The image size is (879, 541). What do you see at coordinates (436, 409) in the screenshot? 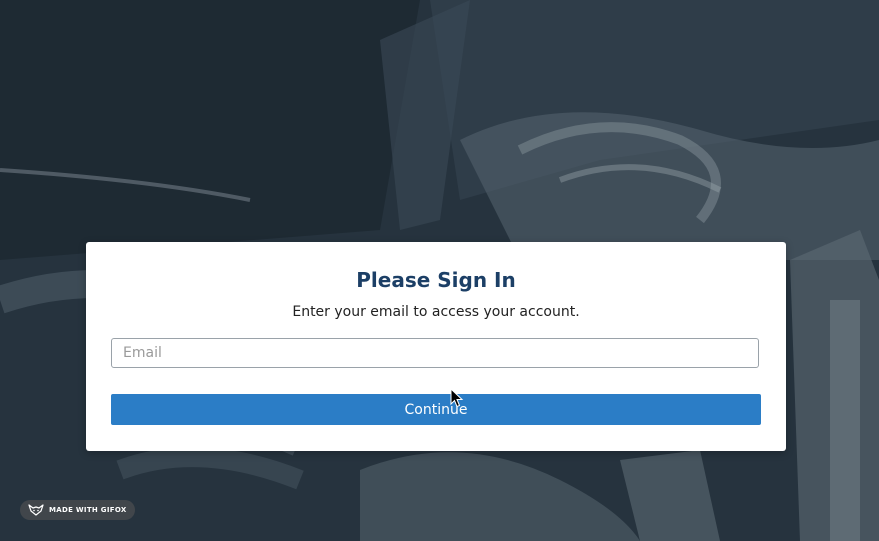
I see `continue-button: Continue` at bounding box center [436, 409].